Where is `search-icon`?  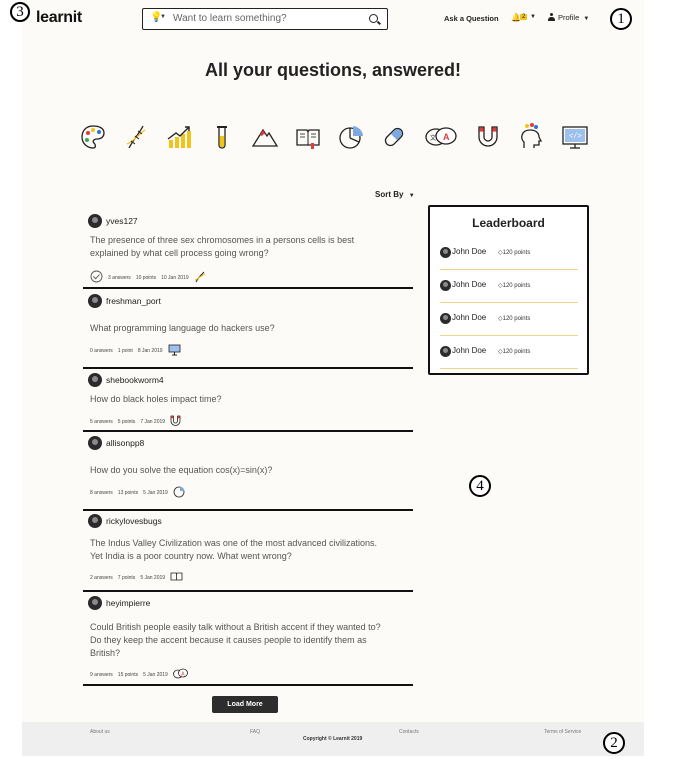 search-icon is located at coordinates (373, 18).